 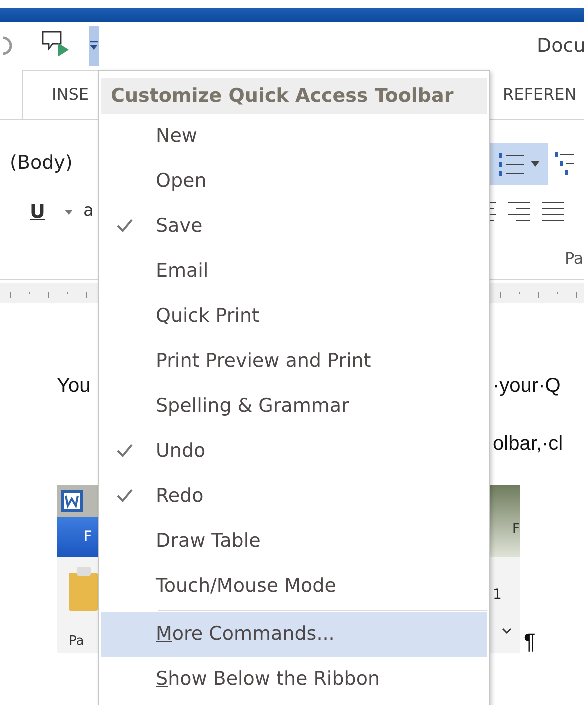 What do you see at coordinates (77, 641) in the screenshot?
I see `button-label: Pa` at bounding box center [77, 641].